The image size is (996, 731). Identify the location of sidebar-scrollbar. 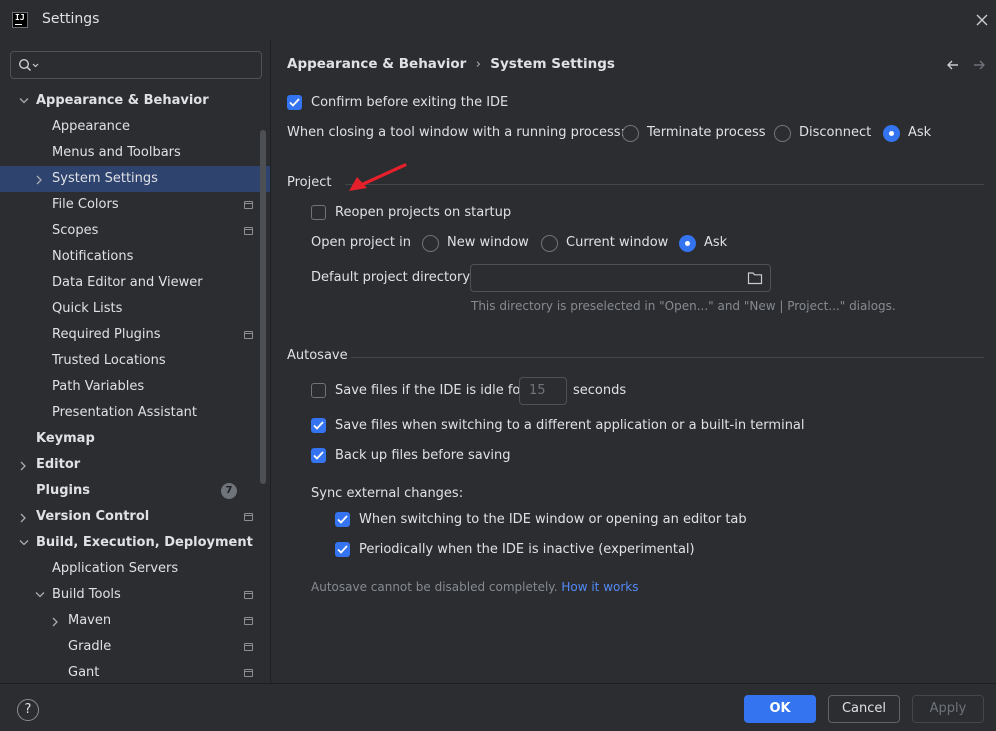
(263, 307).